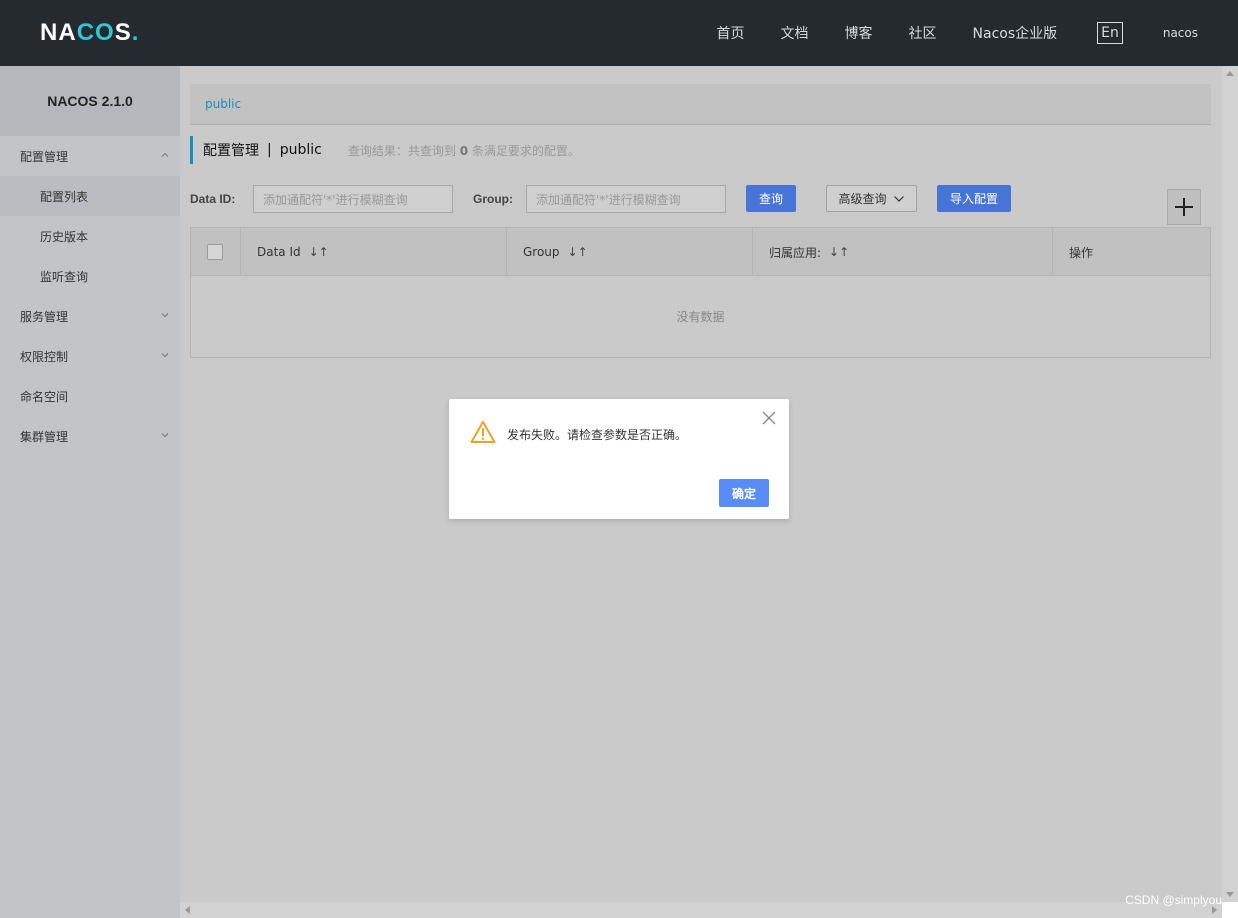  What do you see at coordinates (64, 276) in the screenshot?
I see `sidebar-item-label: 监听查询` at bounding box center [64, 276].